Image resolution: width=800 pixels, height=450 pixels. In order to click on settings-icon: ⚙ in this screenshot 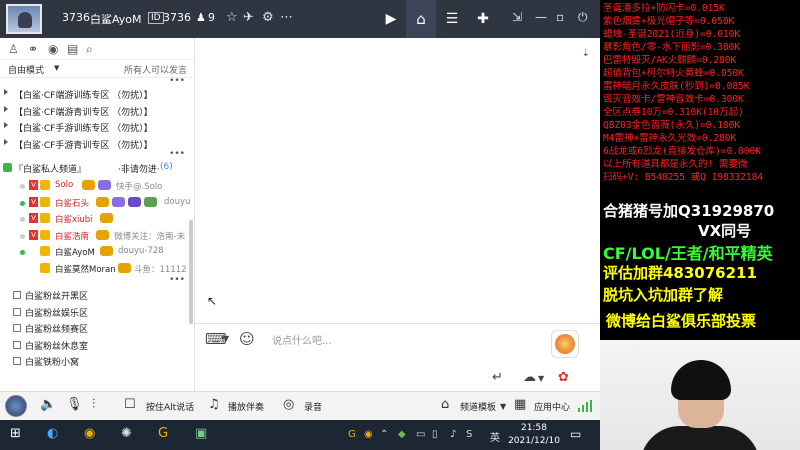, I will do `click(268, 17)`.